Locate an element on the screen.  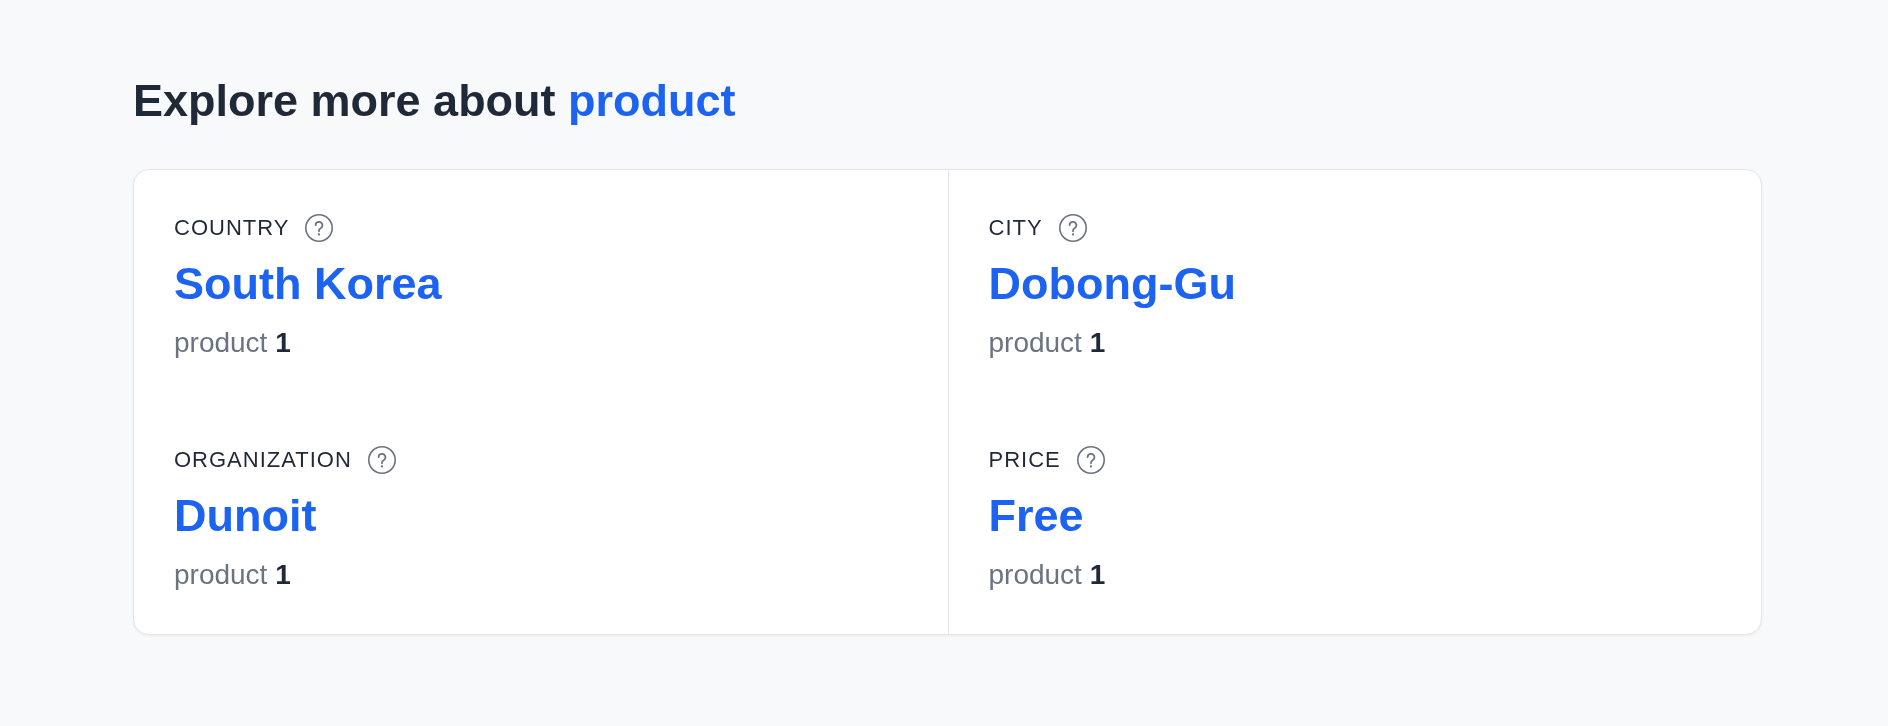
section-heading: Explore more about product is located at coordinates (434, 101).